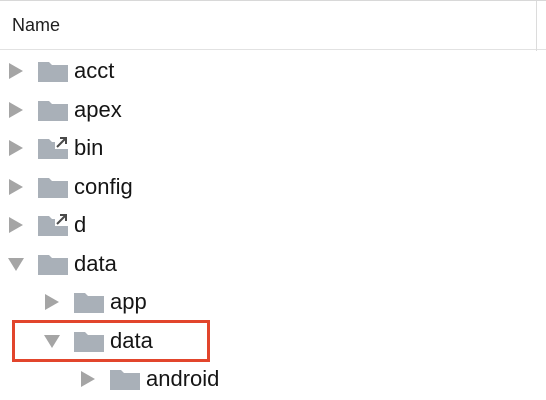  Describe the element at coordinates (536, 26) in the screenshot. I see `column-divider` at that location.